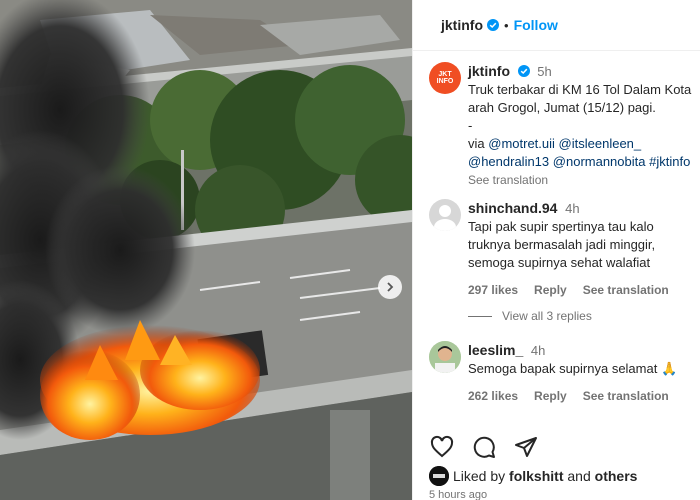 The height and width of the screenshot is (500, 700). I want to click on next-image-button, so click(390, 287).